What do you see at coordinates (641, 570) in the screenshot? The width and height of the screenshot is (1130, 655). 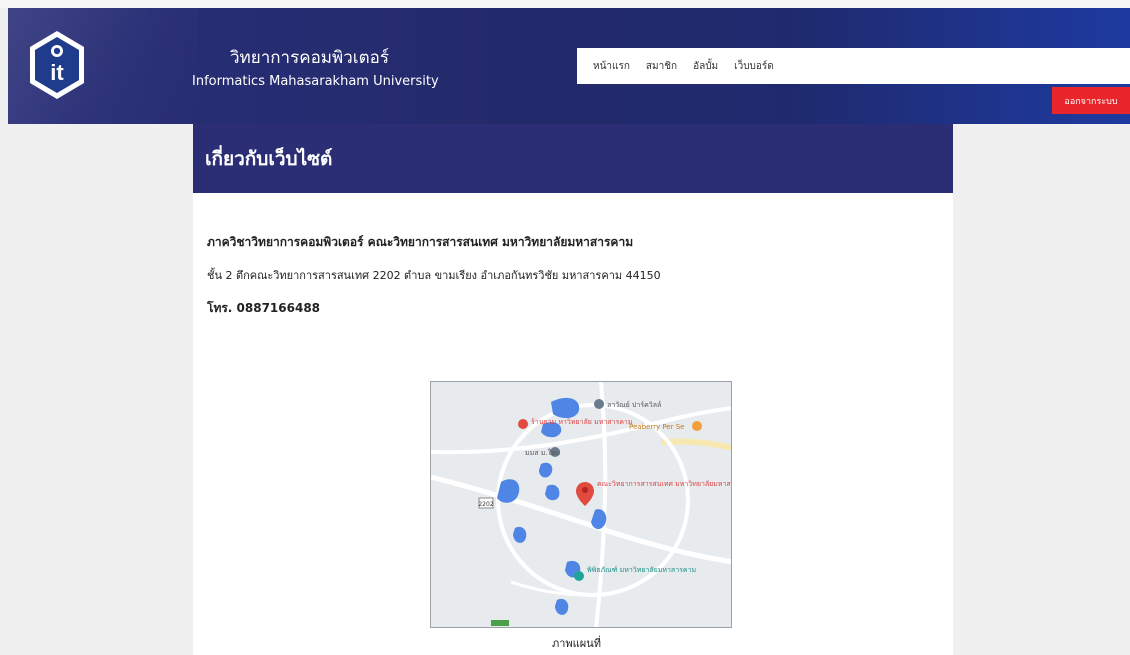 I see `svg-text:พิพิธภัณฑ์ มหาวิทยาลัยมหาสารคา: พิพิธภัณฑ์ มหาวิทยาลัยมหาสารคาม` at bounding box center [641, 570].